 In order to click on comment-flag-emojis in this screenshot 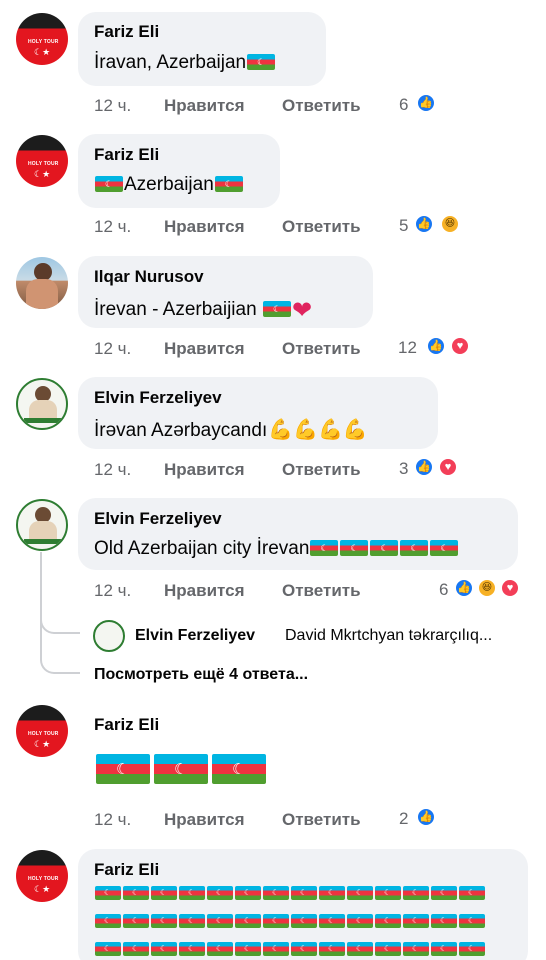, I will do `click(181, 770)`.